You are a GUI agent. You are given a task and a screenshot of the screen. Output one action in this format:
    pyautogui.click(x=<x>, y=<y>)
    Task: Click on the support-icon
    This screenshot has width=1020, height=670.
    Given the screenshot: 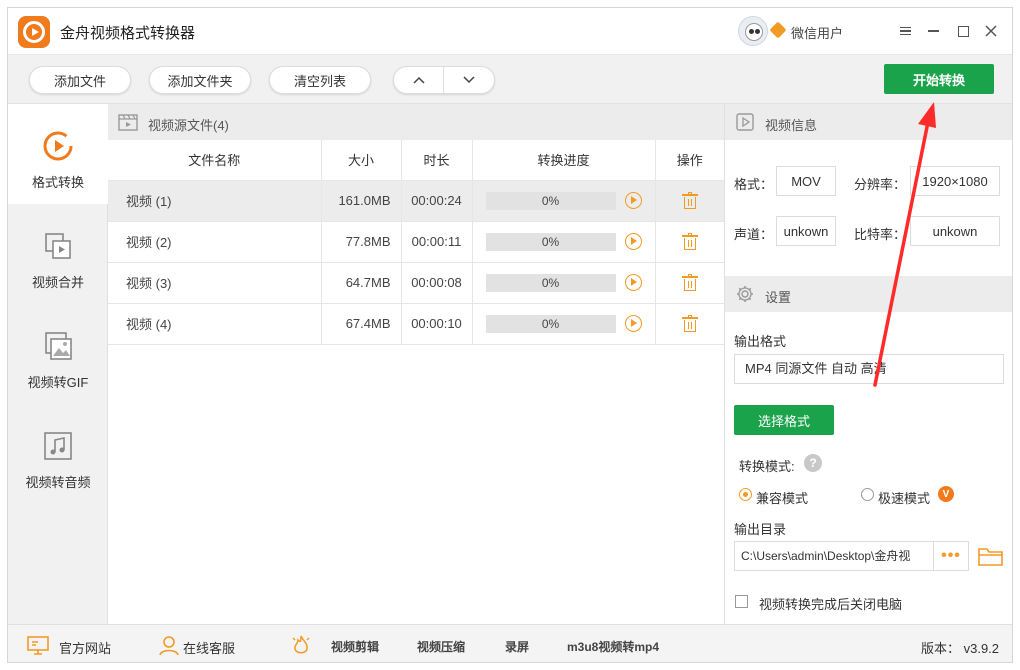 What is the action you would take?
    pyautogui.click(x=169, y=646)
    